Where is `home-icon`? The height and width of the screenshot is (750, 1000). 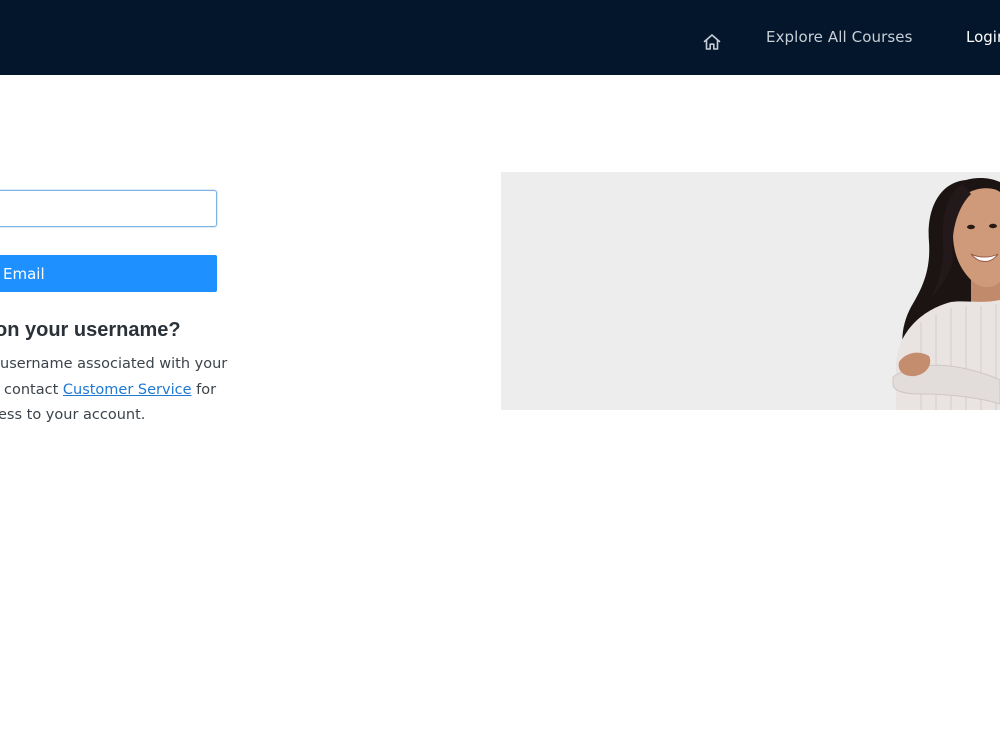
home-icon is located at coordinates (712, 42).